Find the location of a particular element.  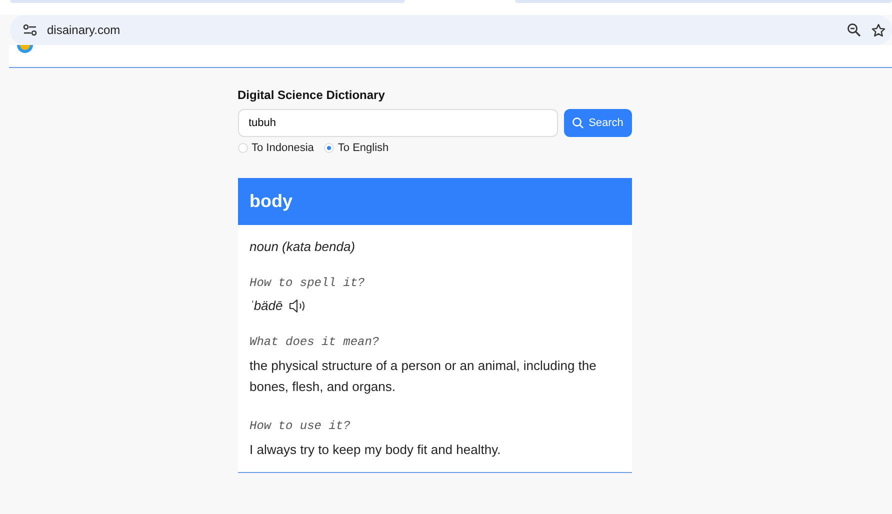

speaker-icon is located at coordinates (297, 305).